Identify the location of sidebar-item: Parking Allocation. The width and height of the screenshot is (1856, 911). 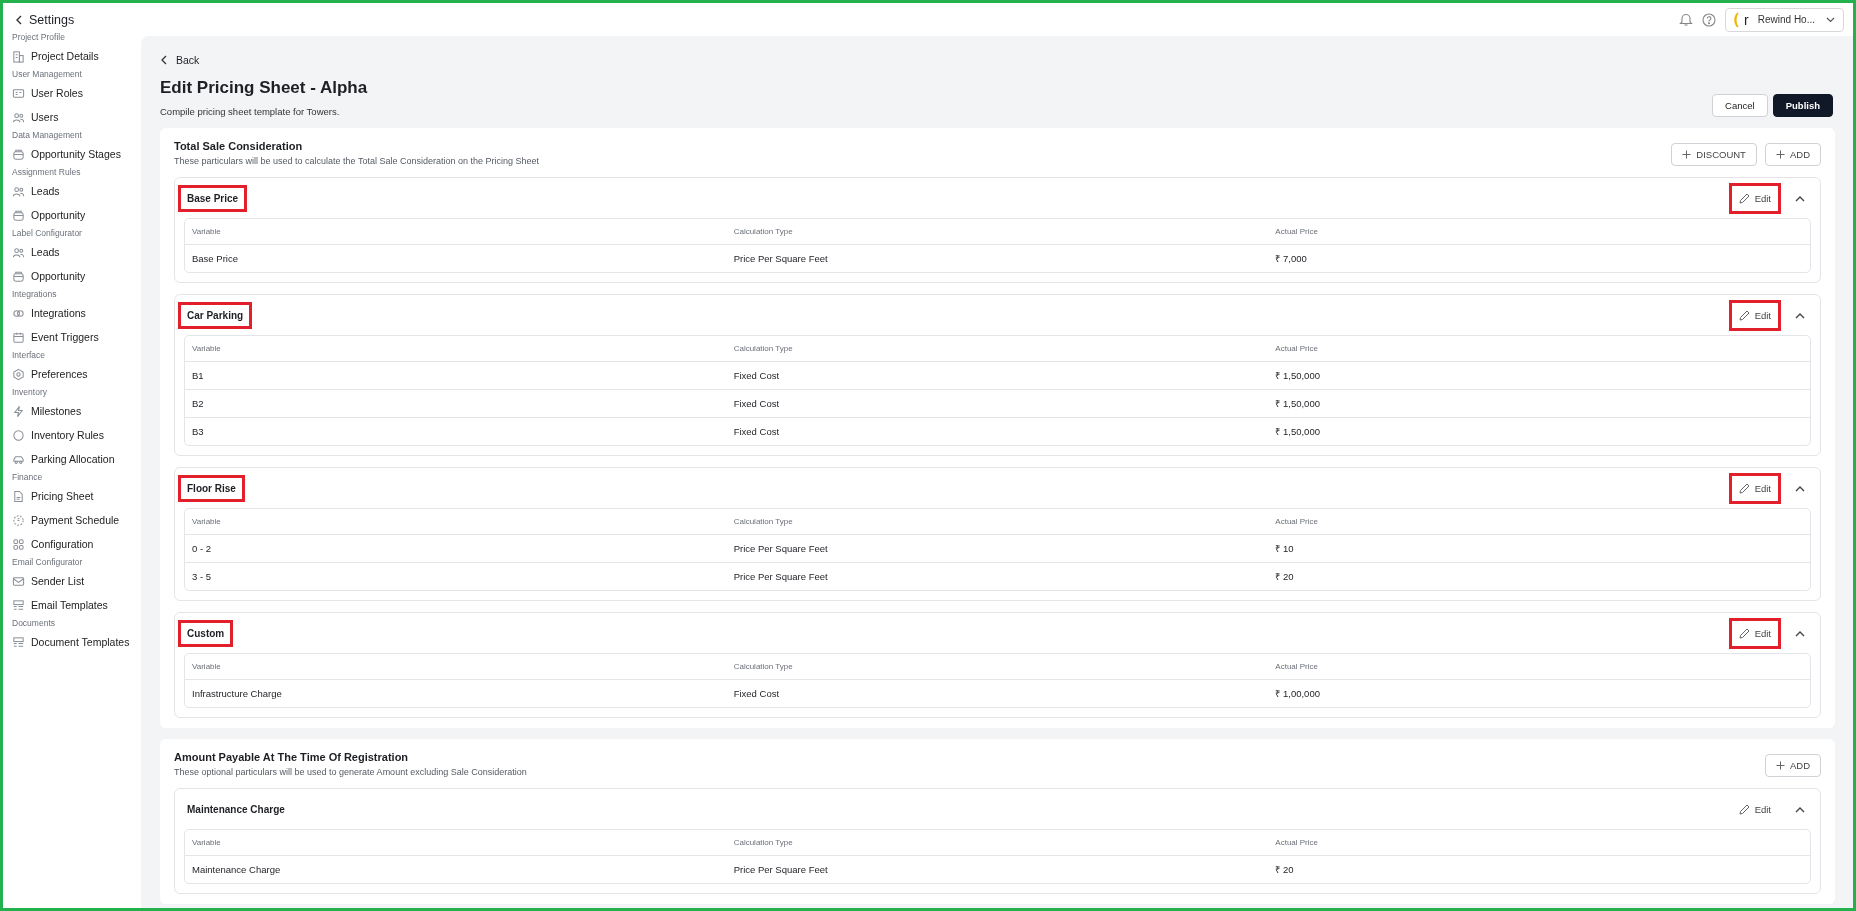
(63, 459).